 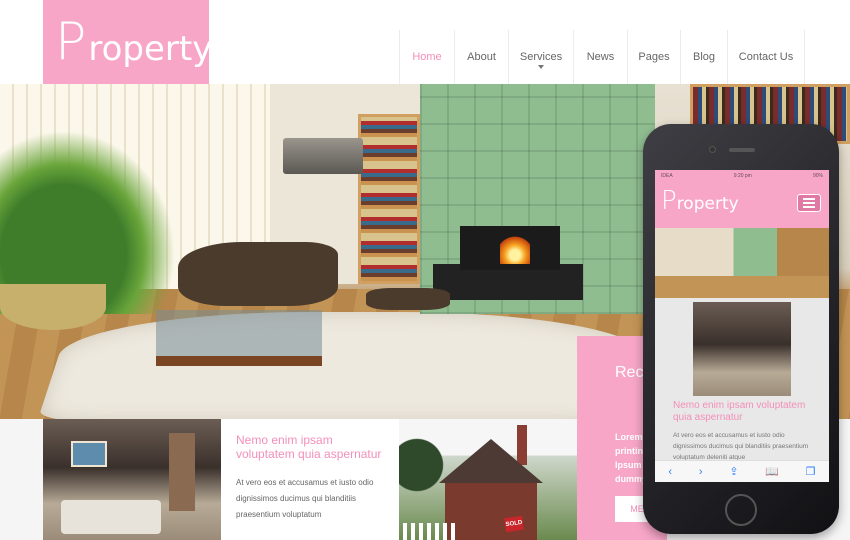 I want to click on house-thumbnail: SOLD, so click(x=488, y=479).